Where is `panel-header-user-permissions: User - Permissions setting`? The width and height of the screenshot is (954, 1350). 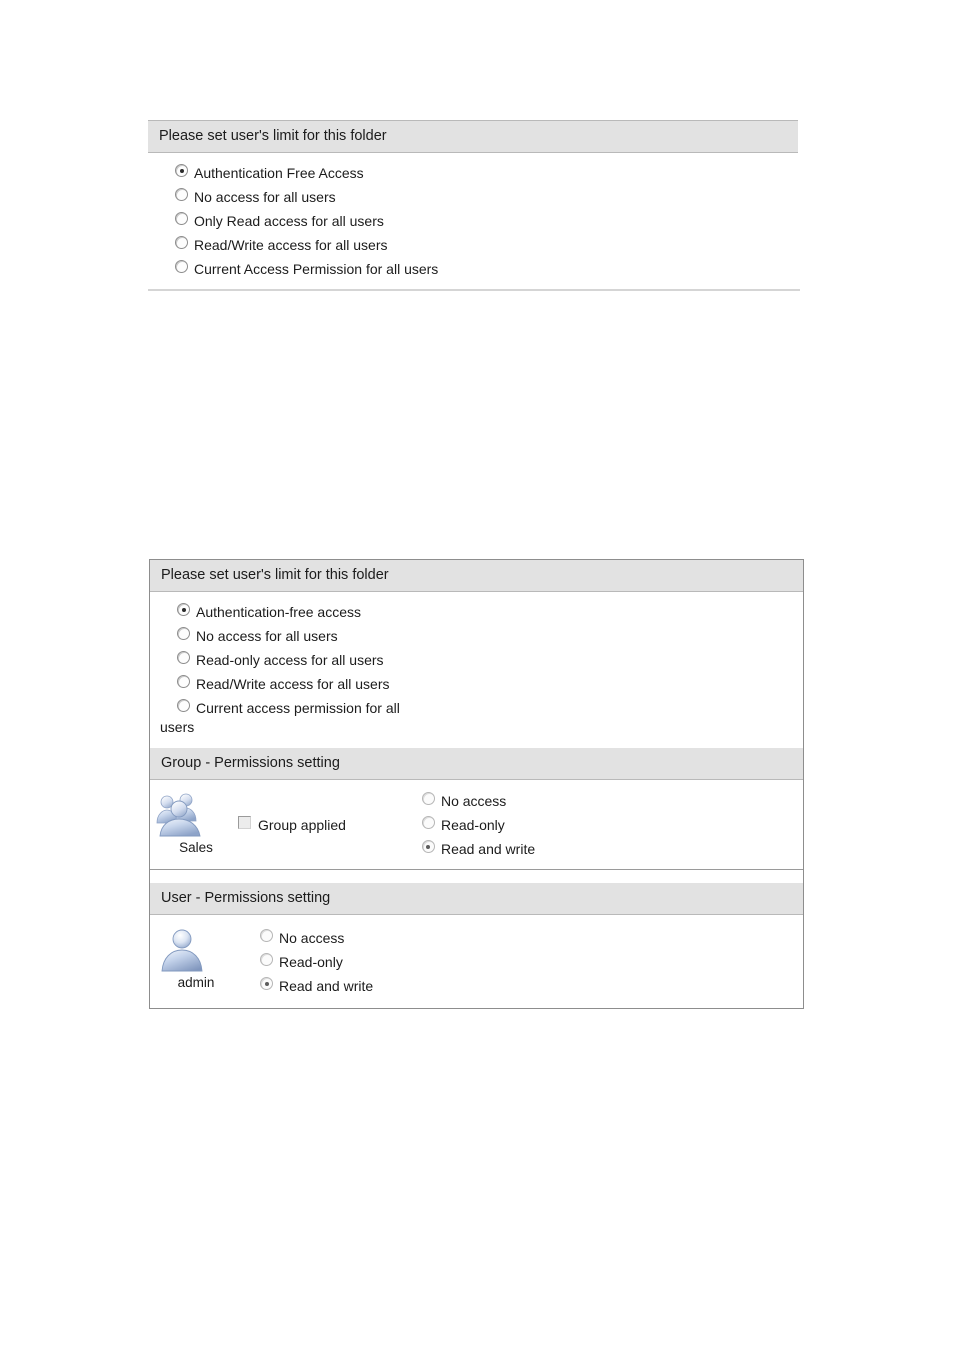
panel-header-user-permissions: User - Permissions setting is located at coordinates (476, 899).